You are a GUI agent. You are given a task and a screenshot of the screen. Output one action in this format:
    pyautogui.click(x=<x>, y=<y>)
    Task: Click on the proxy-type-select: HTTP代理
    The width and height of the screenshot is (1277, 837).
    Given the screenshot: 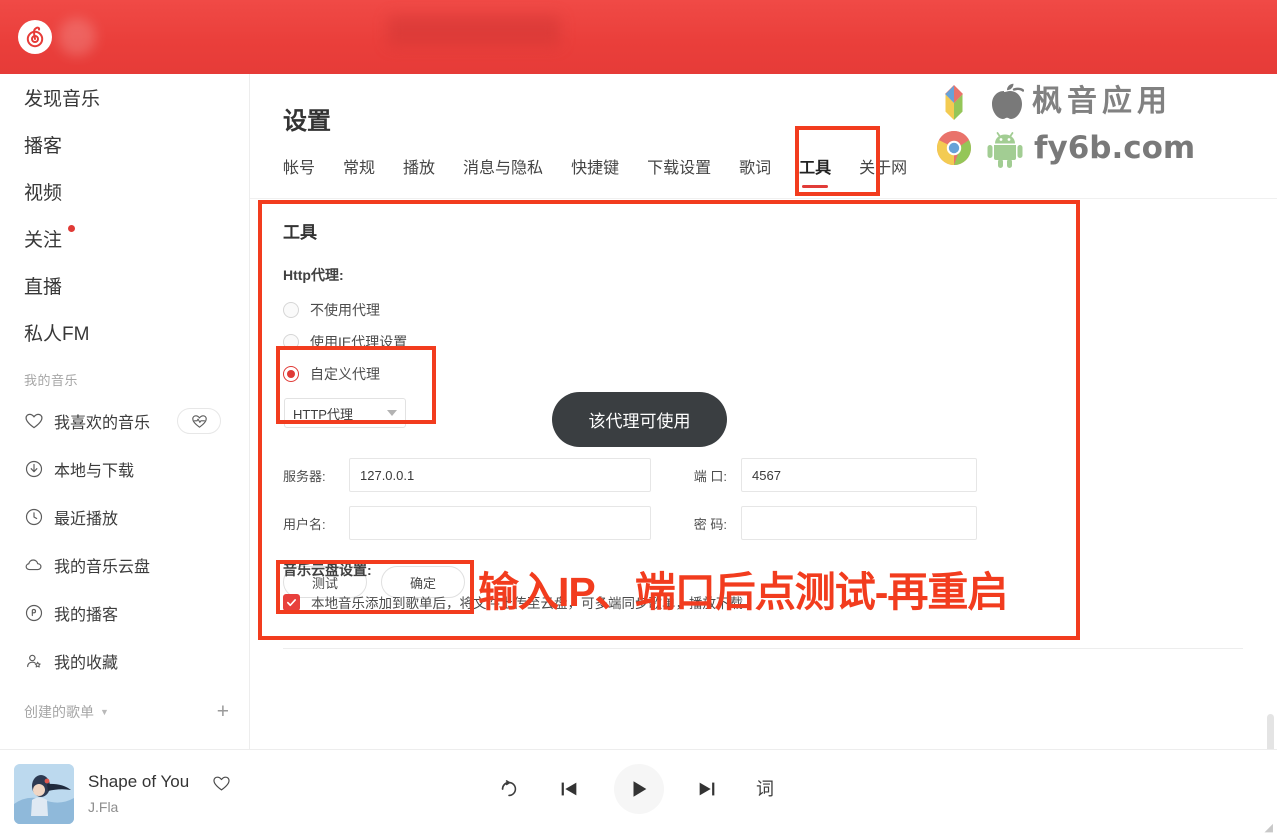 What is the action you would take?
    pyautogui.click(x=345, y=413)
    